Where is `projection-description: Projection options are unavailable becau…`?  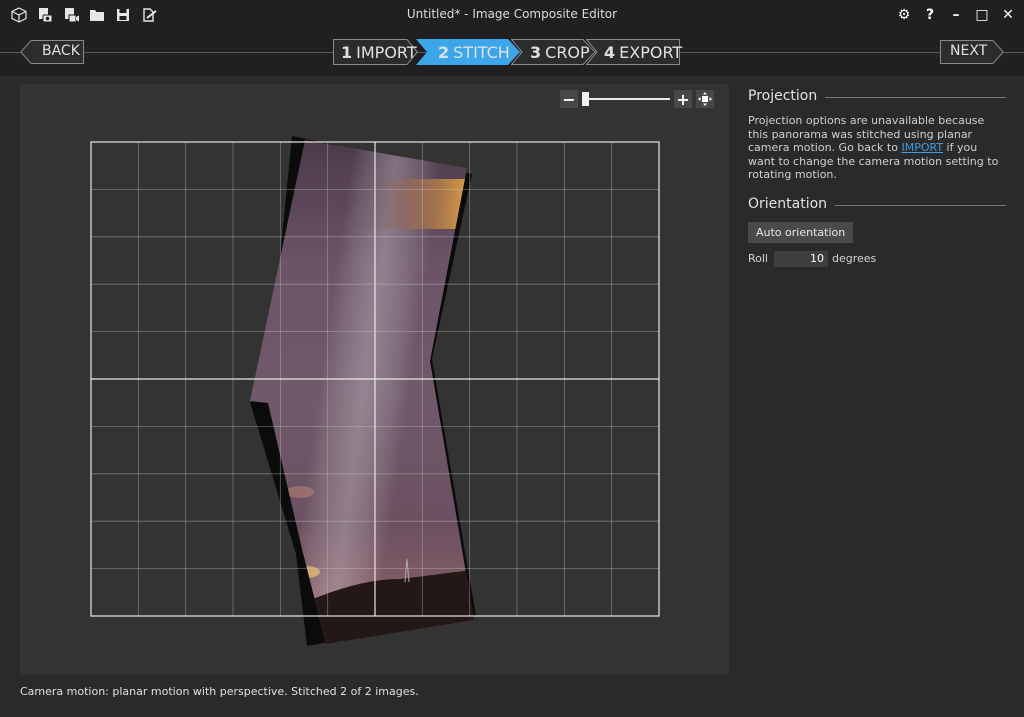
projection-description: Projection options are unavailable becau… is located at coordinates (877, 148).